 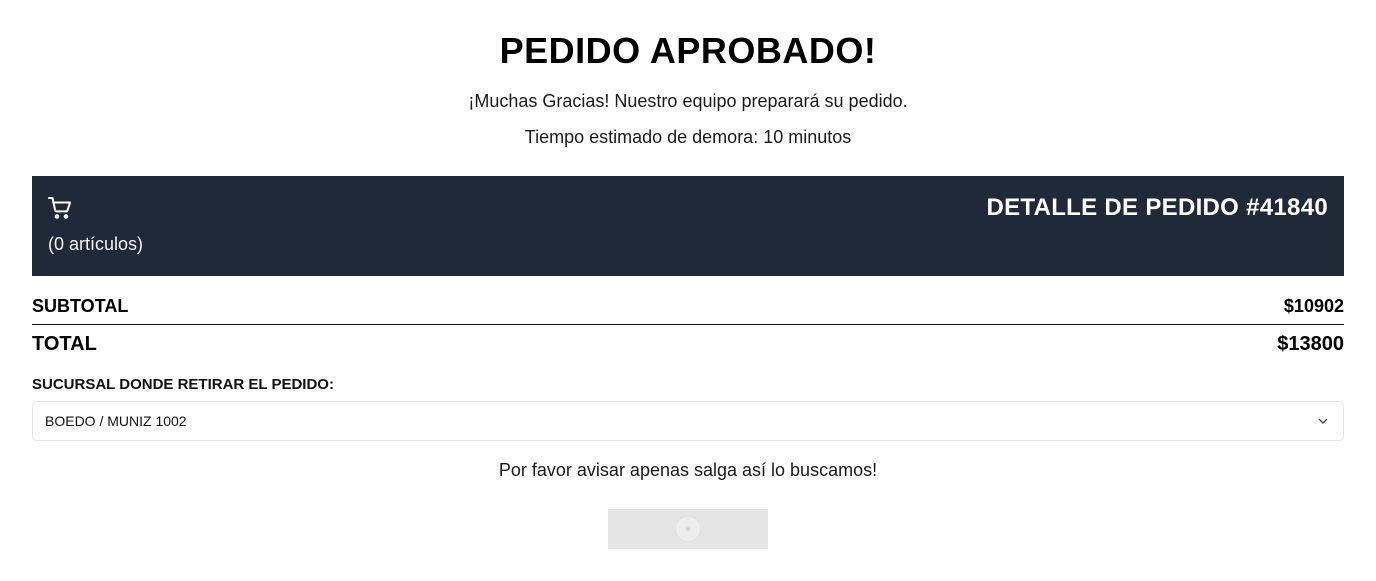 What do you see at coordinates (688, 137) in the screenshot?
I see `estimated-time: Tiempo estimado de demora: 10 minutos` at bounding box center [688, 137].